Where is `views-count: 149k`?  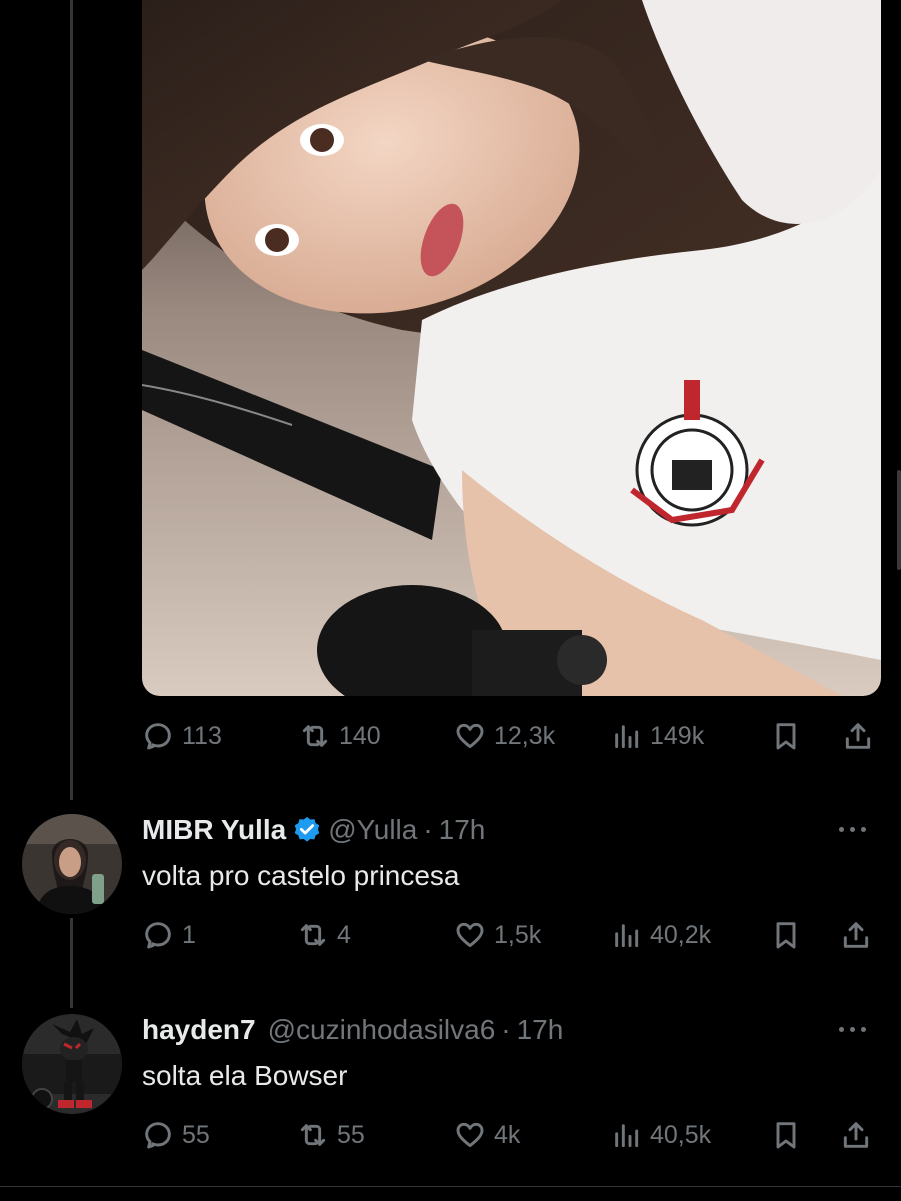 views-count: 149k is located at coordinates (677, 735).